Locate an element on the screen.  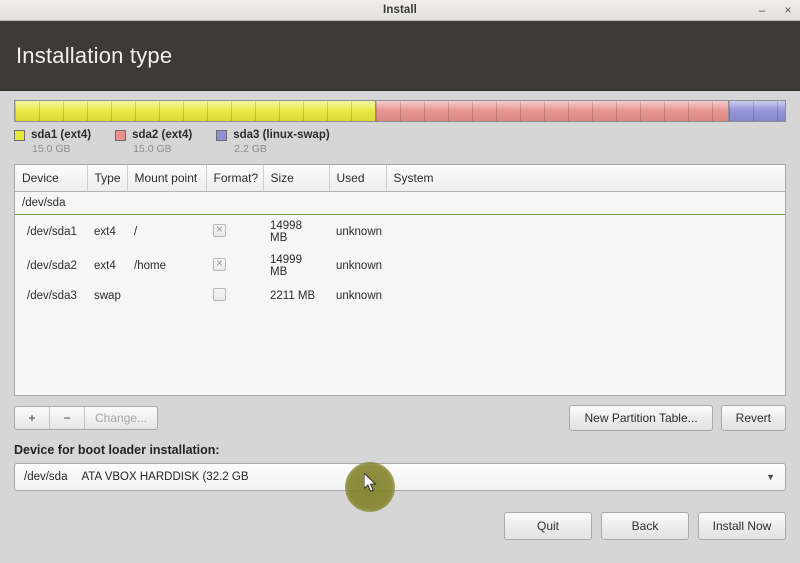
window-titlebar: Install – × is located at coordinates (400, 10).